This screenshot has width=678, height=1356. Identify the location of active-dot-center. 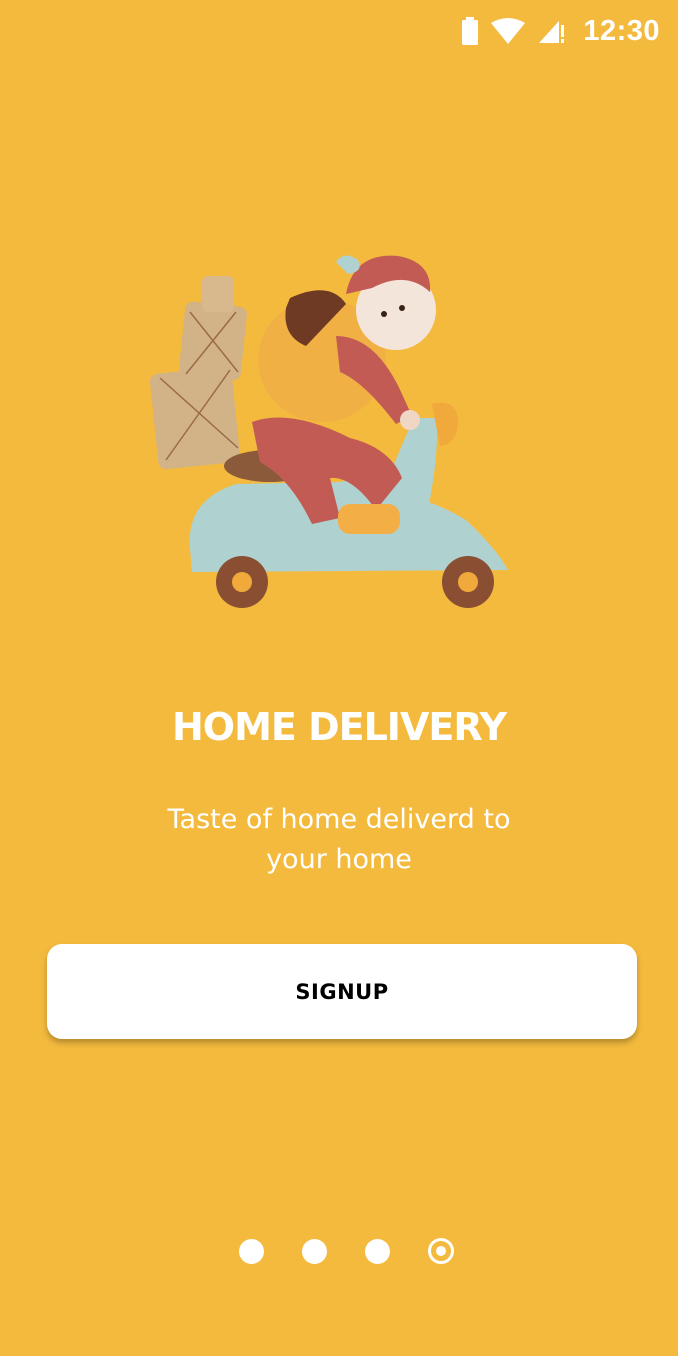
(441, 1251).